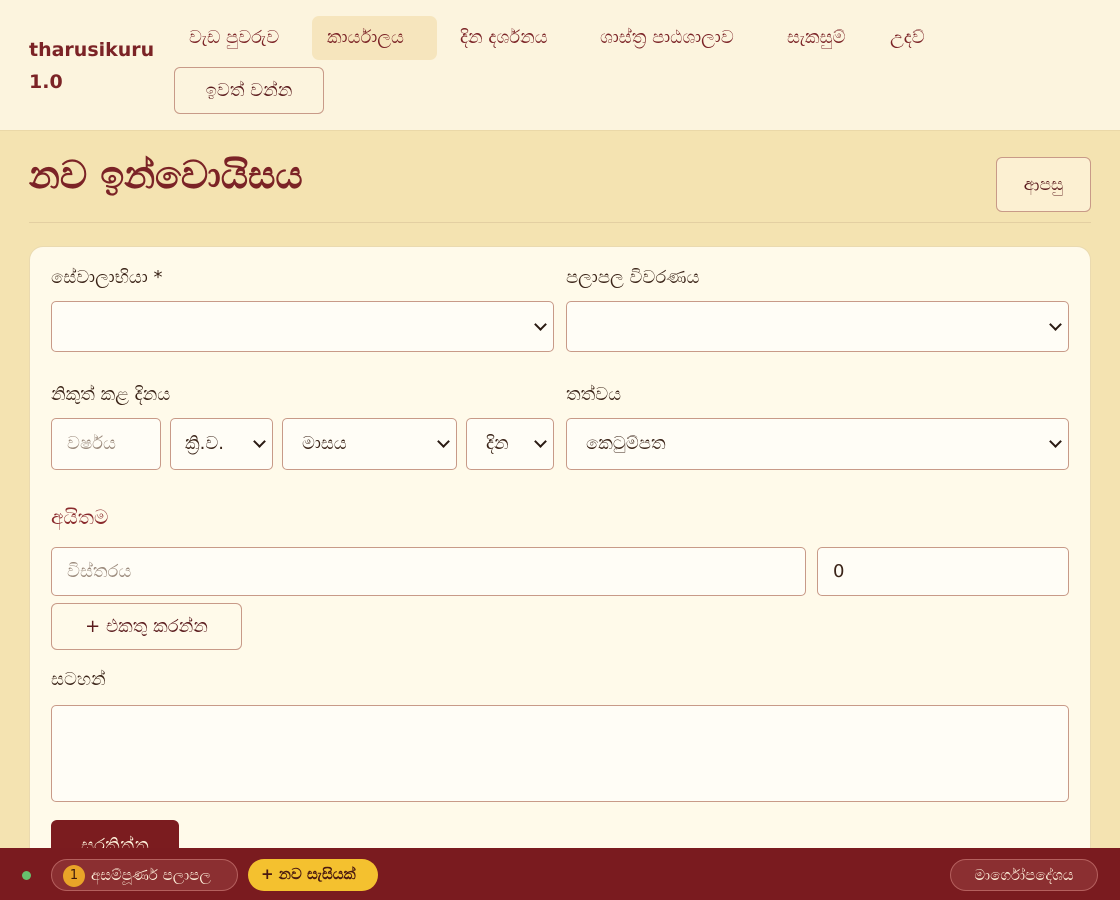 This screenshot has width=1120, height=900. I want to click on nav-item-school: ශාස්ත්‍ර පාඨශාලාව, so click(667, 38).